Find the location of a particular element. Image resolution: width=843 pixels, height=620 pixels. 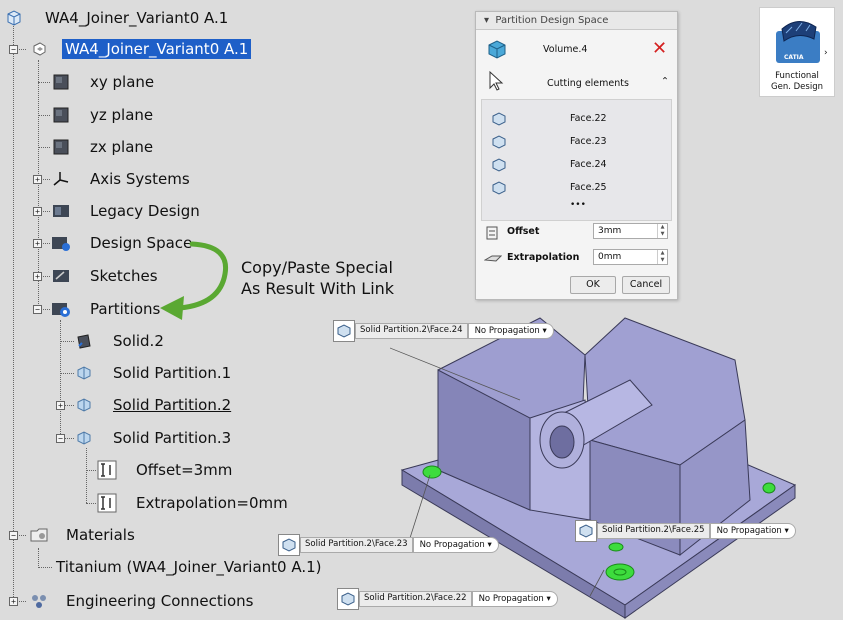

tree-item-xy-plane: xy plane is located at coordinates (102, 82).